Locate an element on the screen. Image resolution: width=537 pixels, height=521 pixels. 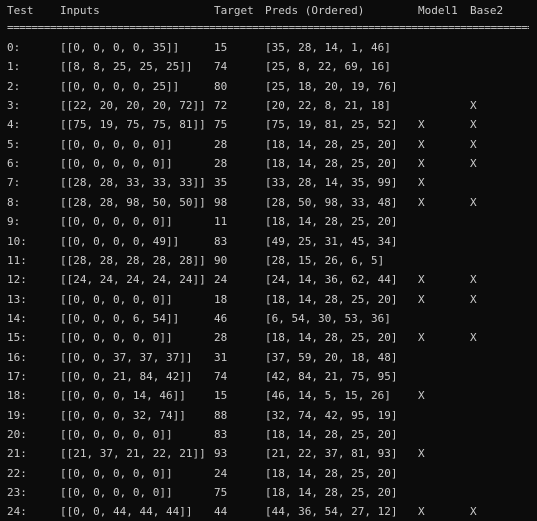
cell-inputs: [[8, 8, 25, 25, 25]] is located at coordinates (126, 67).